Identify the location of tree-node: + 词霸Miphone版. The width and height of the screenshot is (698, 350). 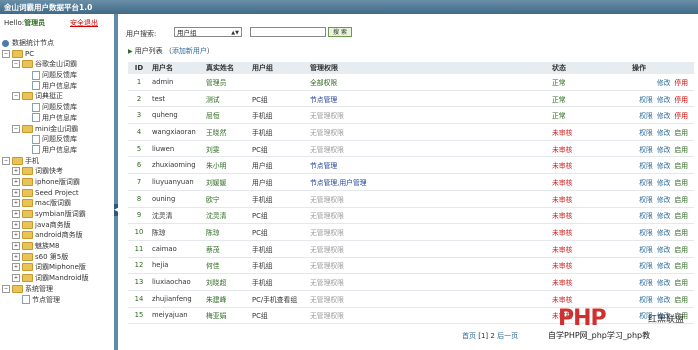
(58, 267).